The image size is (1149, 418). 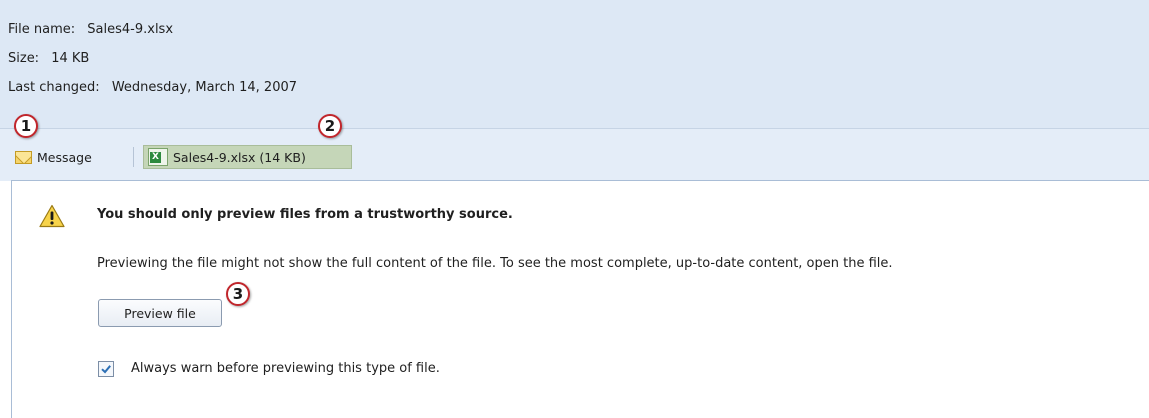 I want to click on file-size-row: Size: 14 KB, so click(x=48, y=58).